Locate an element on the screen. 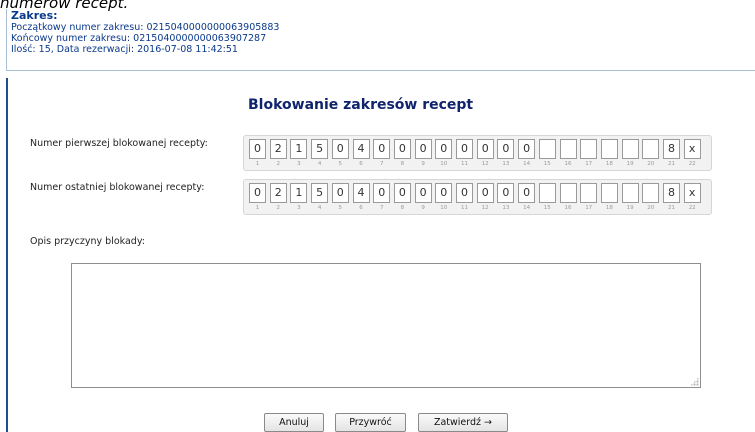 The image size is (755, 432). last-digit-position-label: 12 is located at coordinates (485, 208).